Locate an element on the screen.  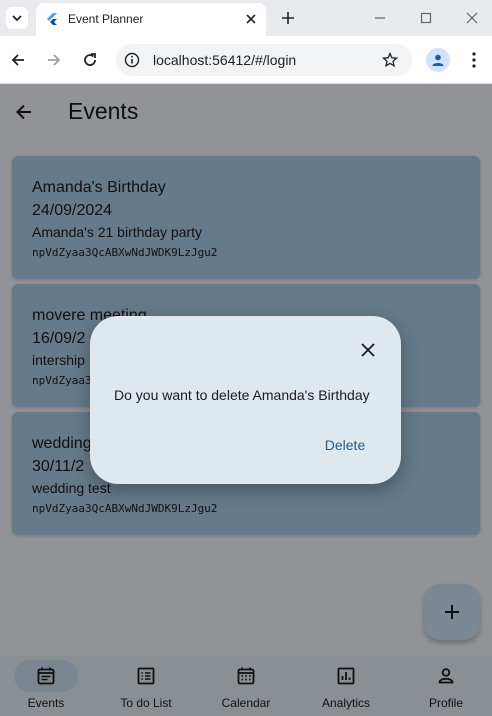
plus-icon is located at coordinates (288, 18).